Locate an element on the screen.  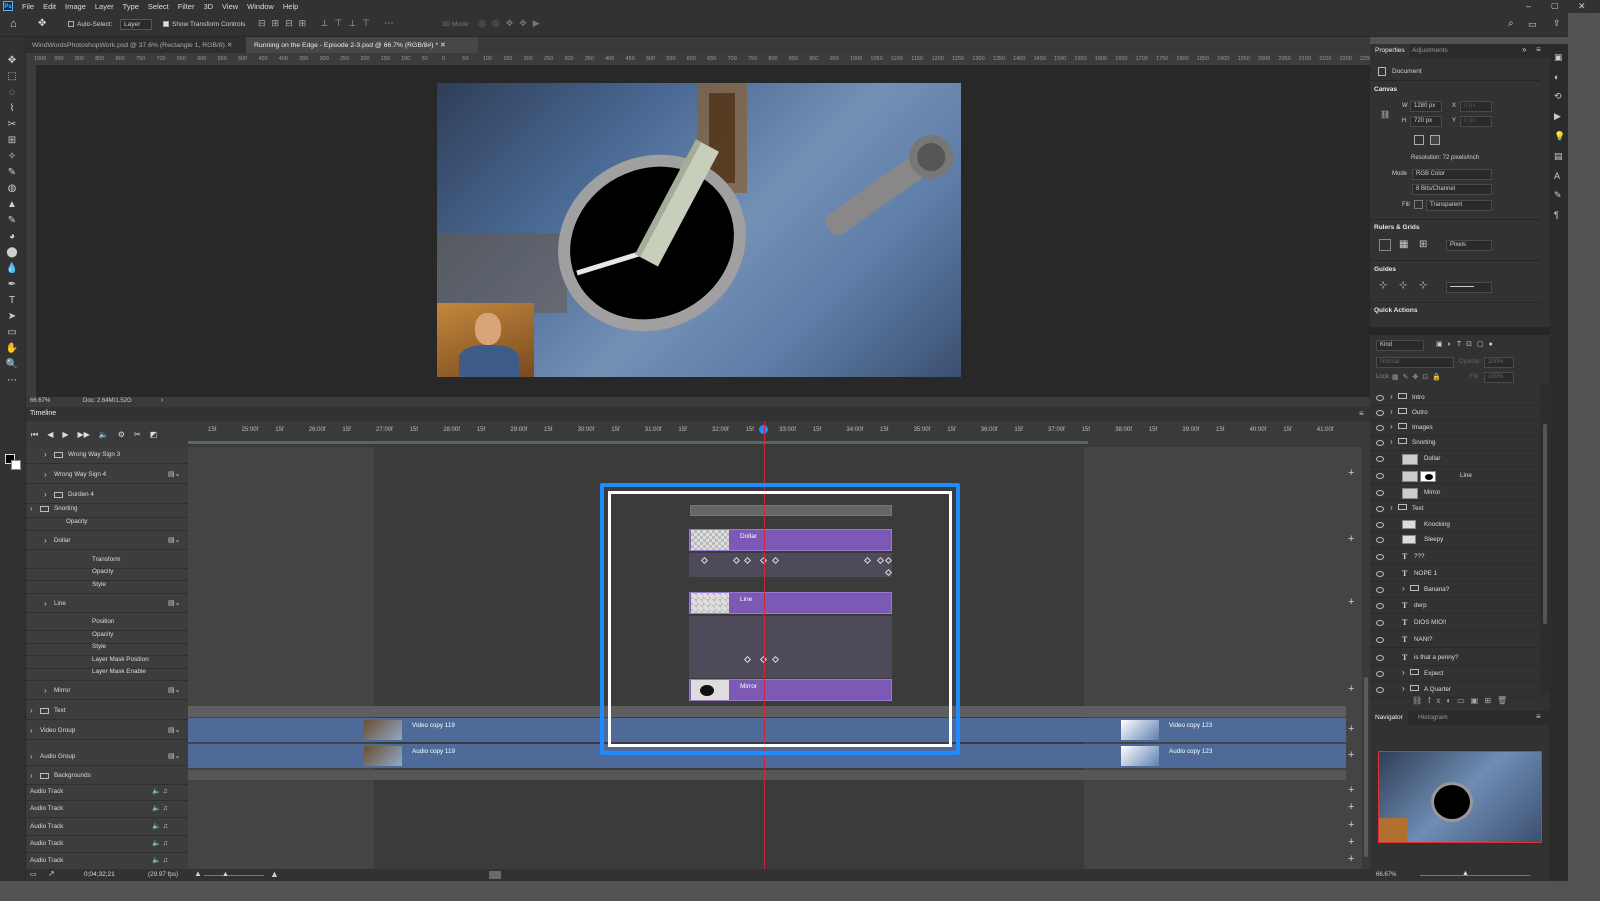
document-canvas is located at coordinates (699, 230).